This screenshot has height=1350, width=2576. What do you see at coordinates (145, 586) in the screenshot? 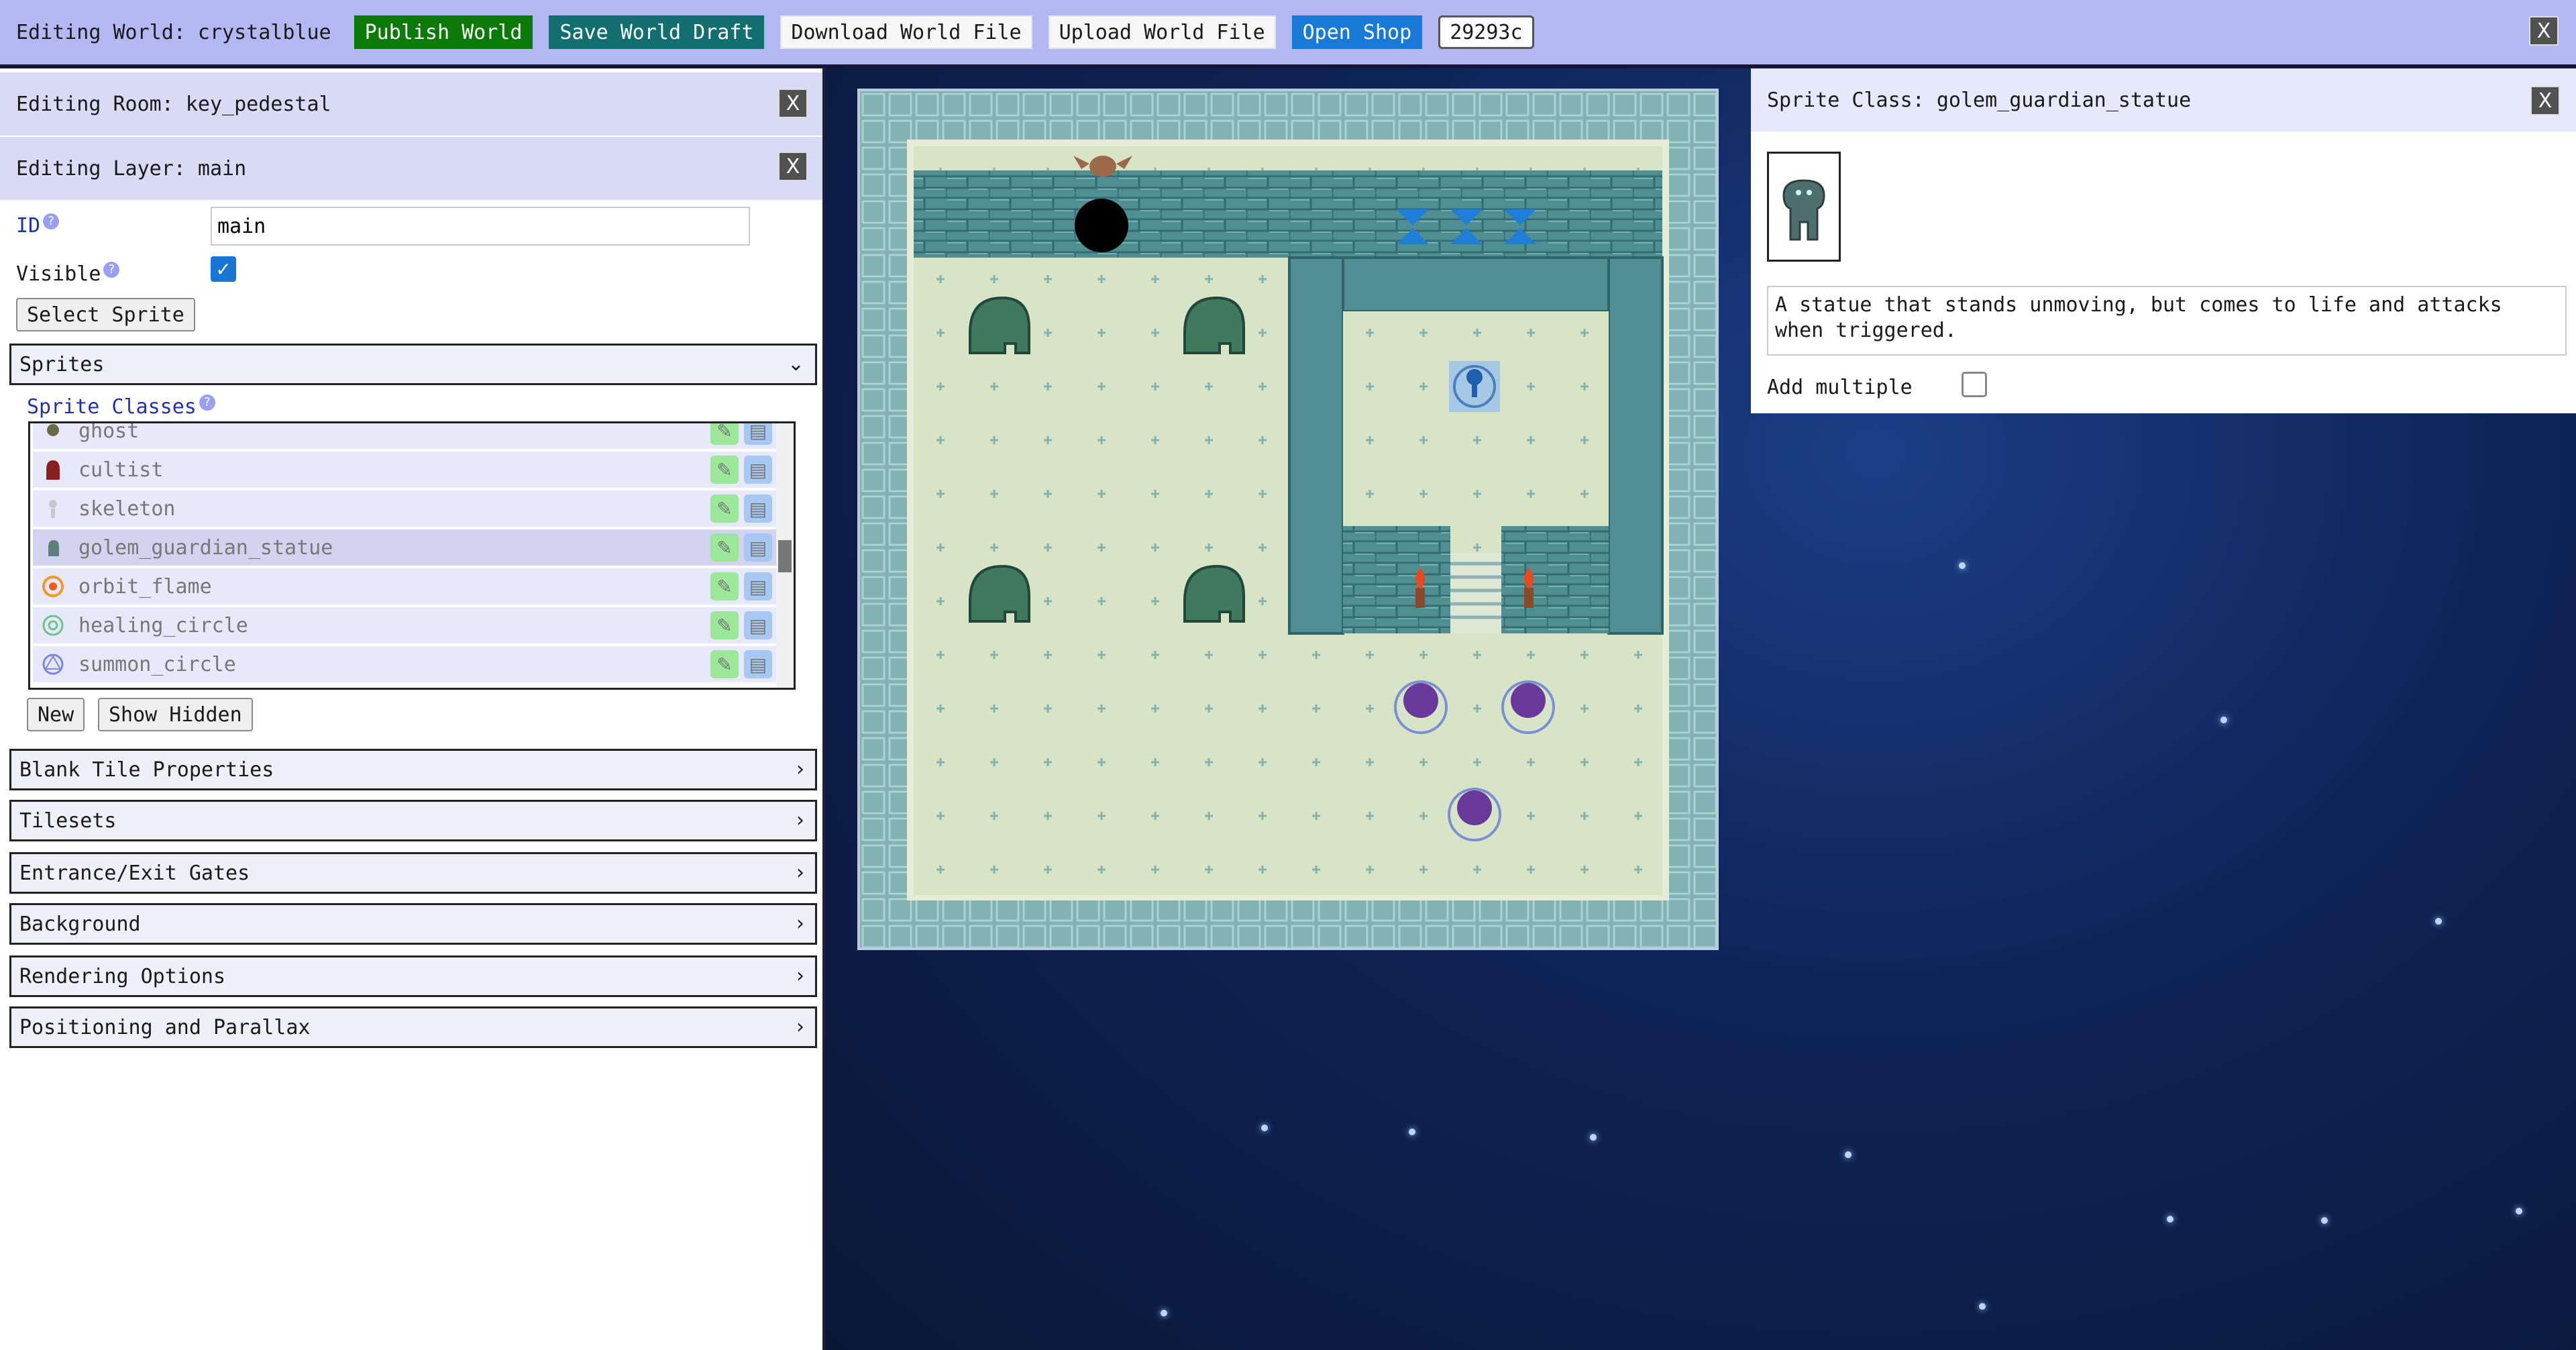
I see `sprite-class-name: orbit_flame` at bounding box center [145, 586].